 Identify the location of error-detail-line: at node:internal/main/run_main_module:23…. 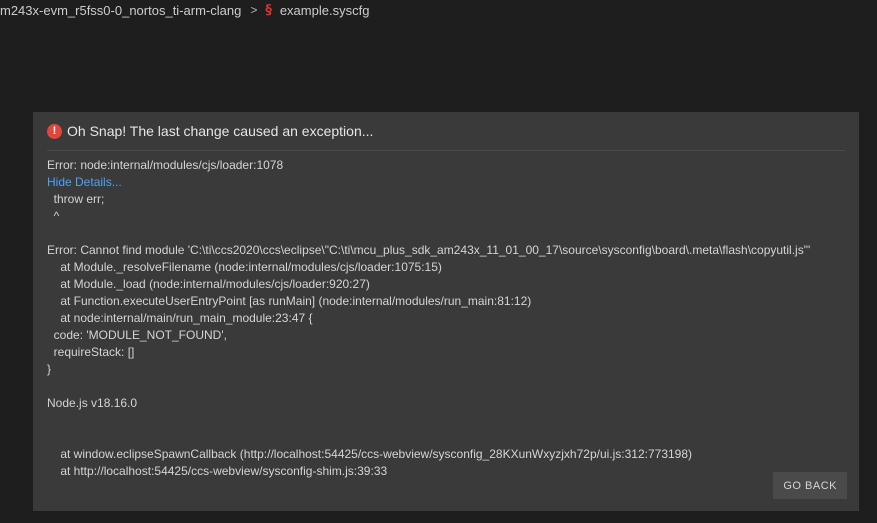
(180, 318).